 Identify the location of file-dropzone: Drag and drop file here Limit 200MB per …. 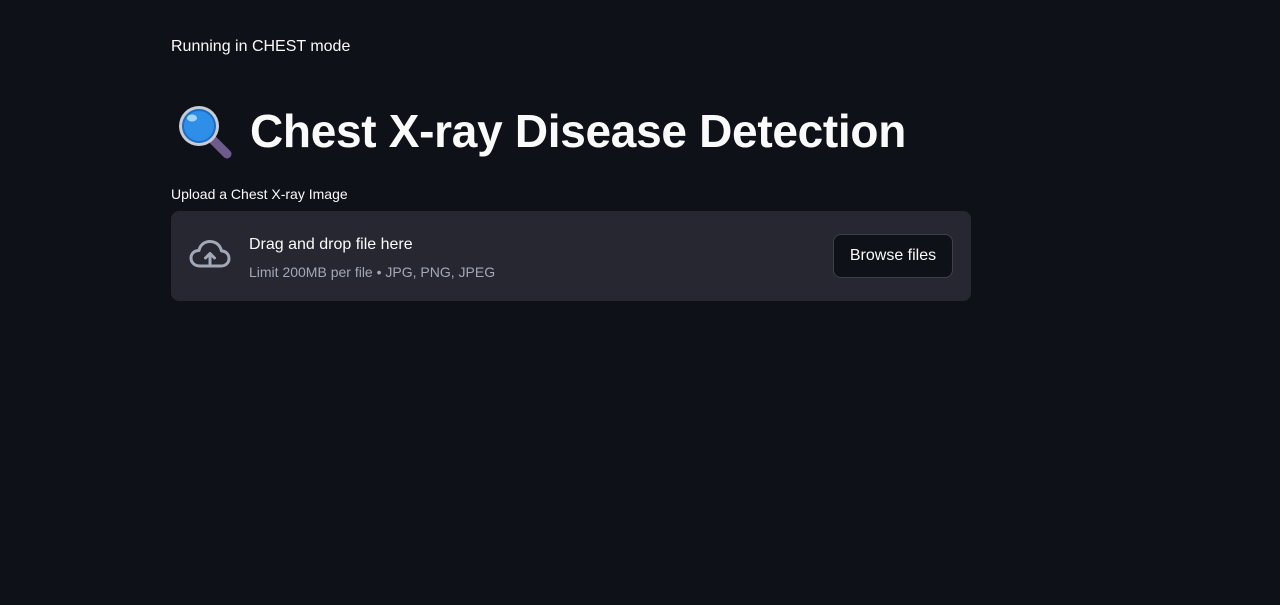
(571, 256).